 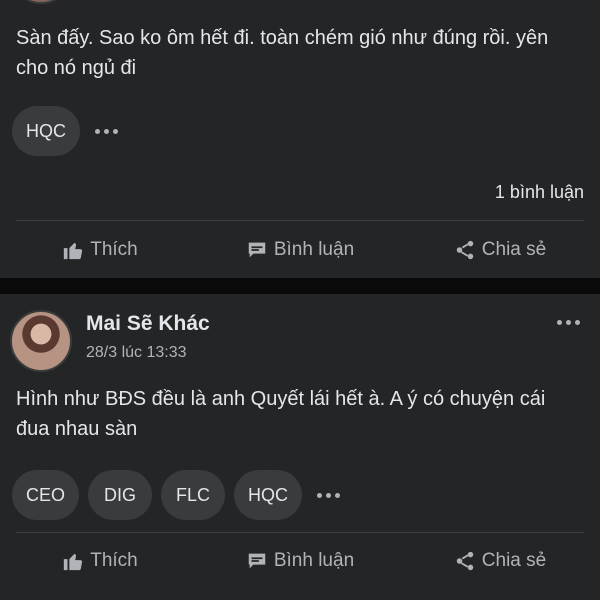 What do you see at coordinates (568, 322) in the screenshot?
I see `more-icon` at bounding box center [568, 322].